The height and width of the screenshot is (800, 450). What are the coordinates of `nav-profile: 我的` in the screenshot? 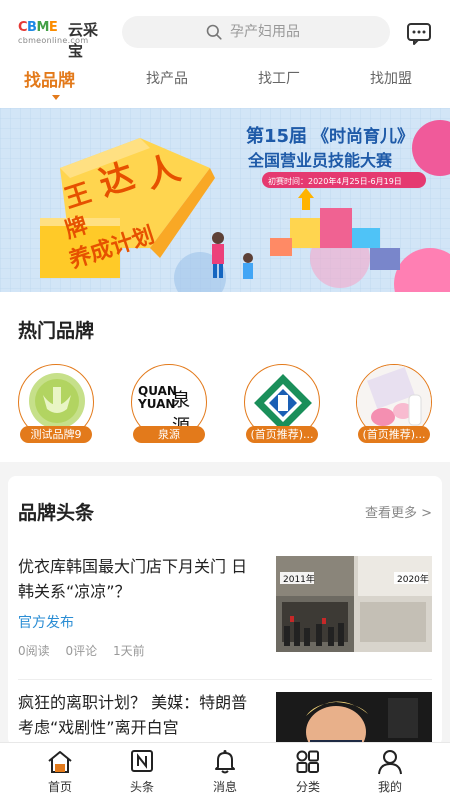 It's located at (390, 773).